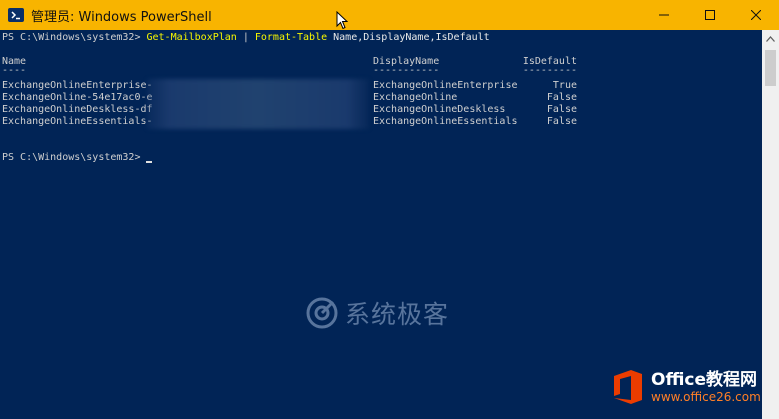 This screenshot has height=419, width=779. What do you see at coordinates (342, 20) in the screenshot?
I see `mouse-cursor-icon` at bounding box center [342, 20].